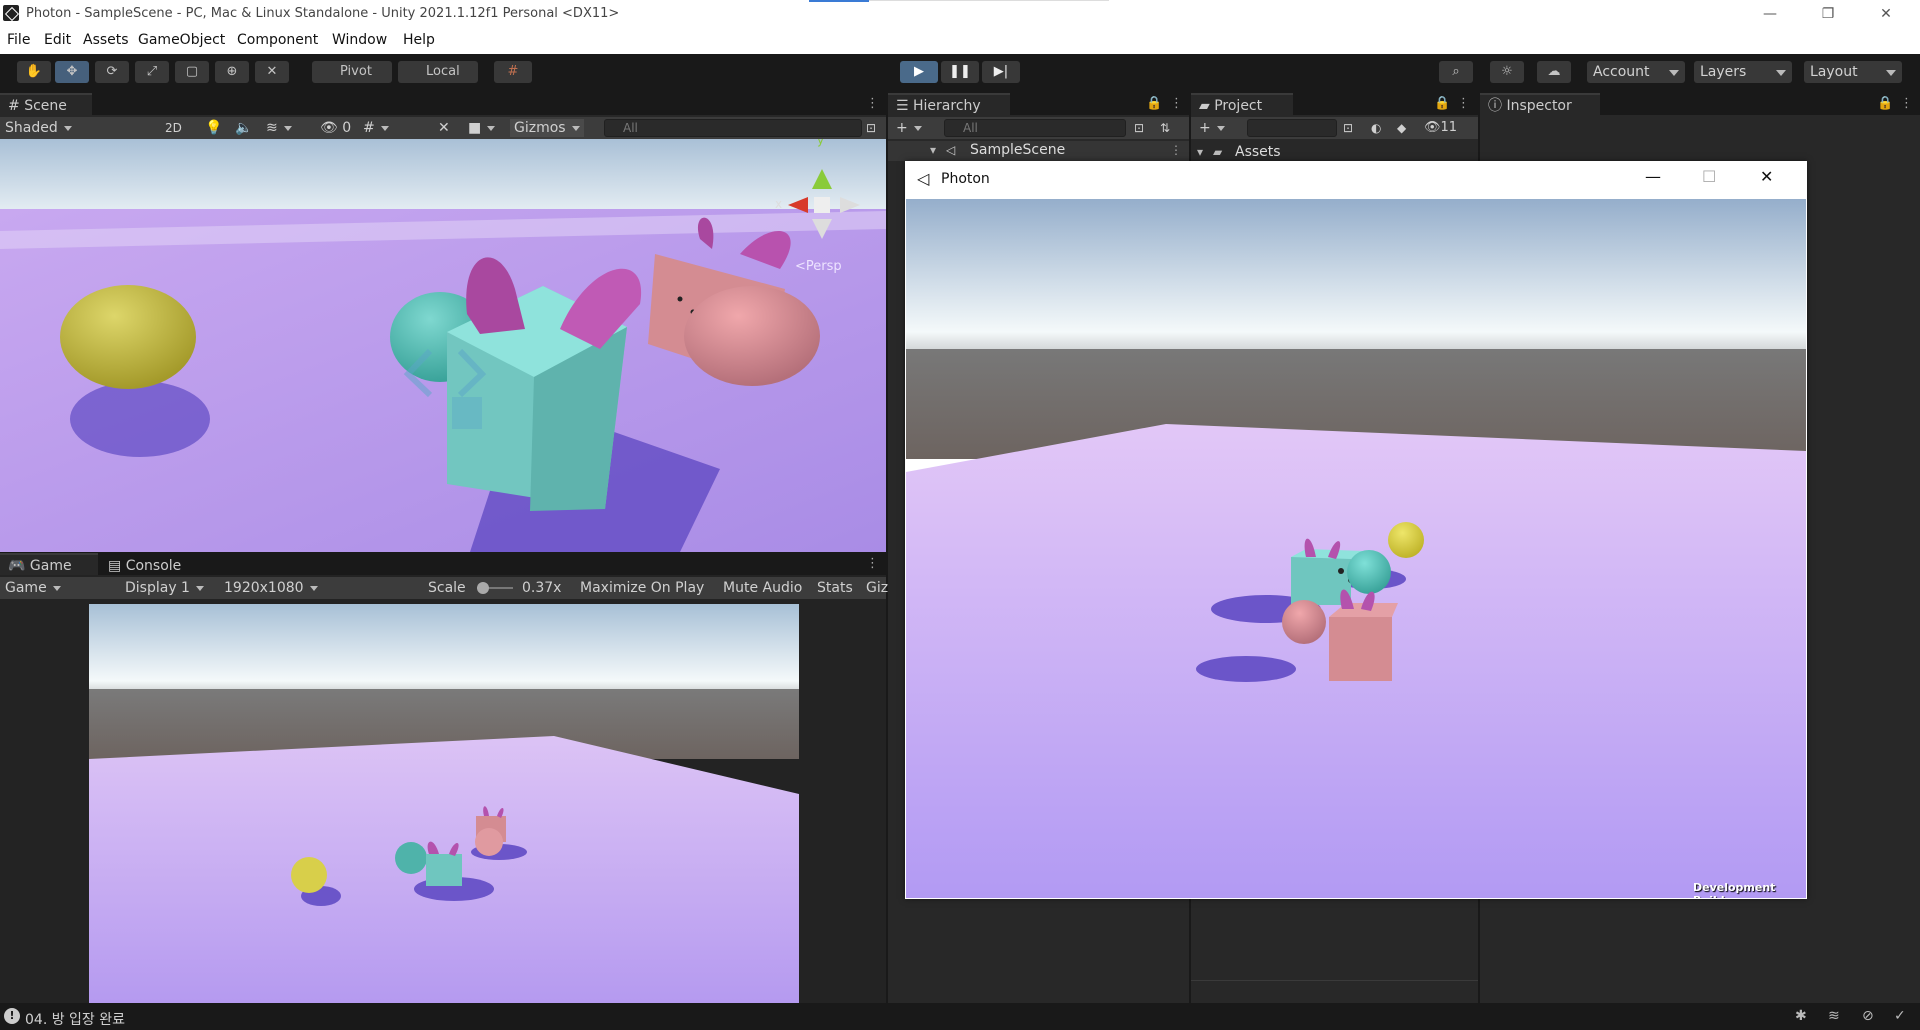 The height and width of the screenshot is (1030, 1920). What do you see at coordinates (1292, 128) in the screenshot?
I see `project-search-input` at bounding box center [1292, 128].